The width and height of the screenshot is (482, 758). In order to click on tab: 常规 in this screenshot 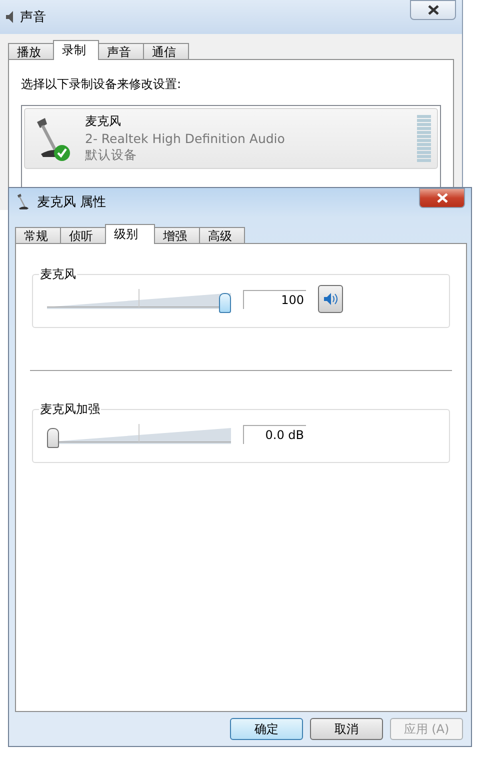, I will do `click(38, 235)`.